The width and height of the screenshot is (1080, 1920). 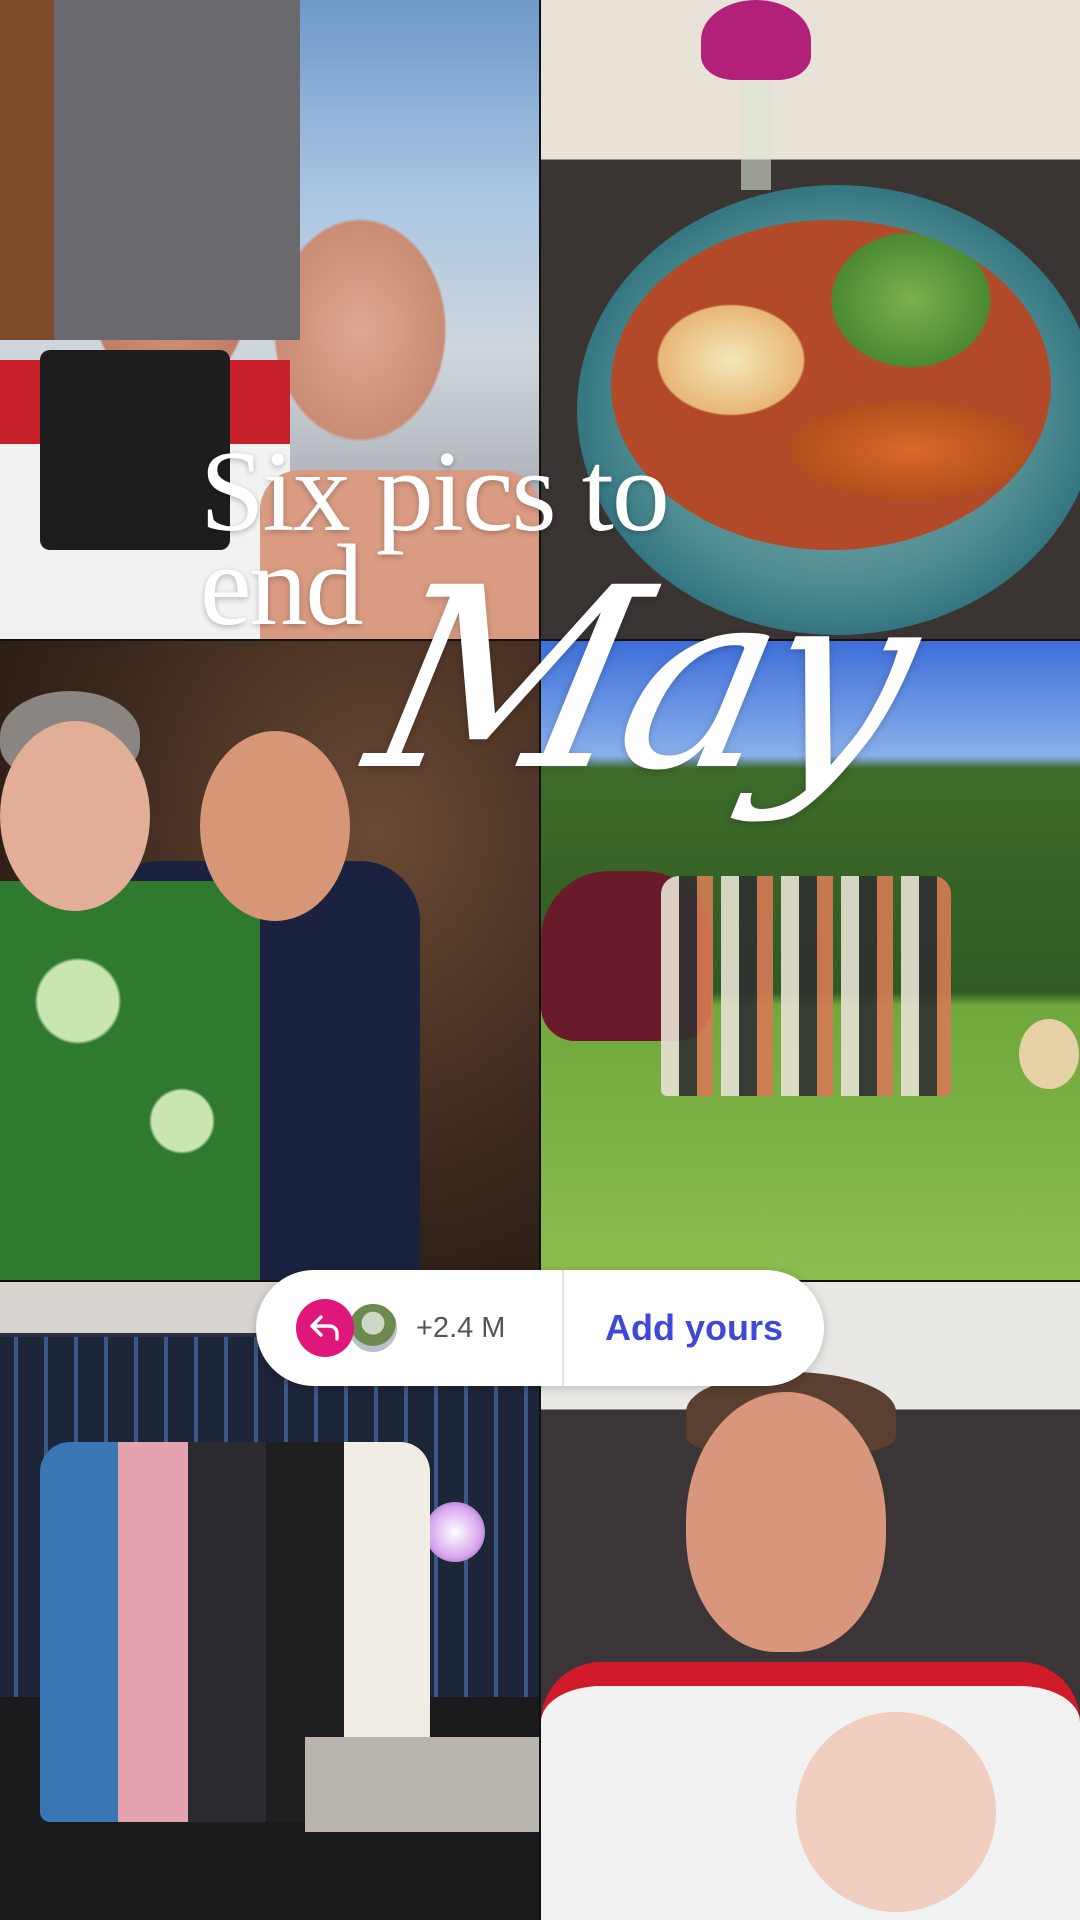 I want to click on reply-arrow-icon, so click(x=325, y=1328).